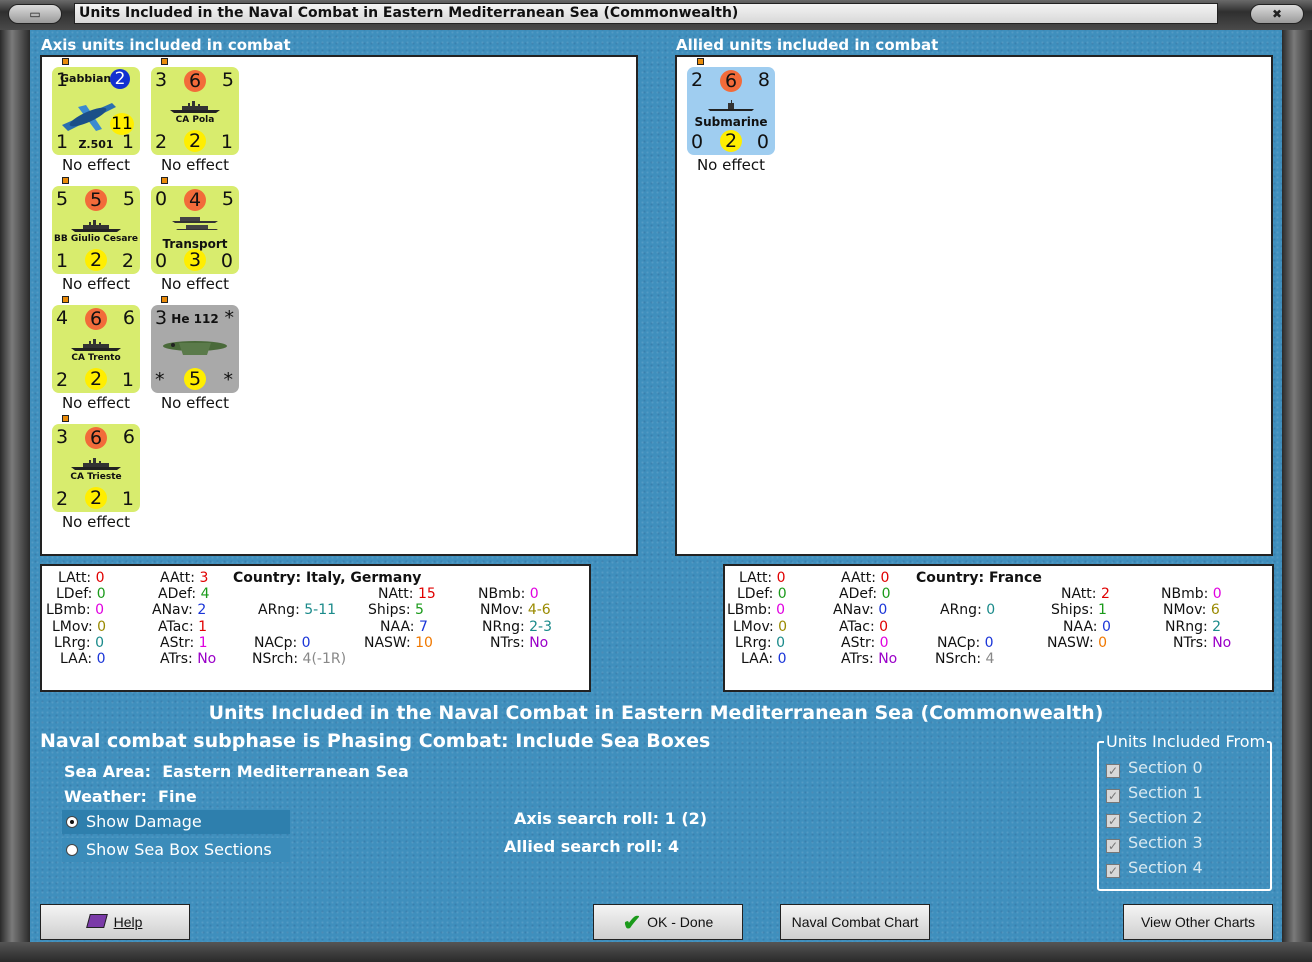 Image resolution: width=1312 pixels, height=962 pixels. Describe the element at coordinates (1154, 818) in the screenshot. I see `section-2-checkbox: ✓ Section 2` at that location.